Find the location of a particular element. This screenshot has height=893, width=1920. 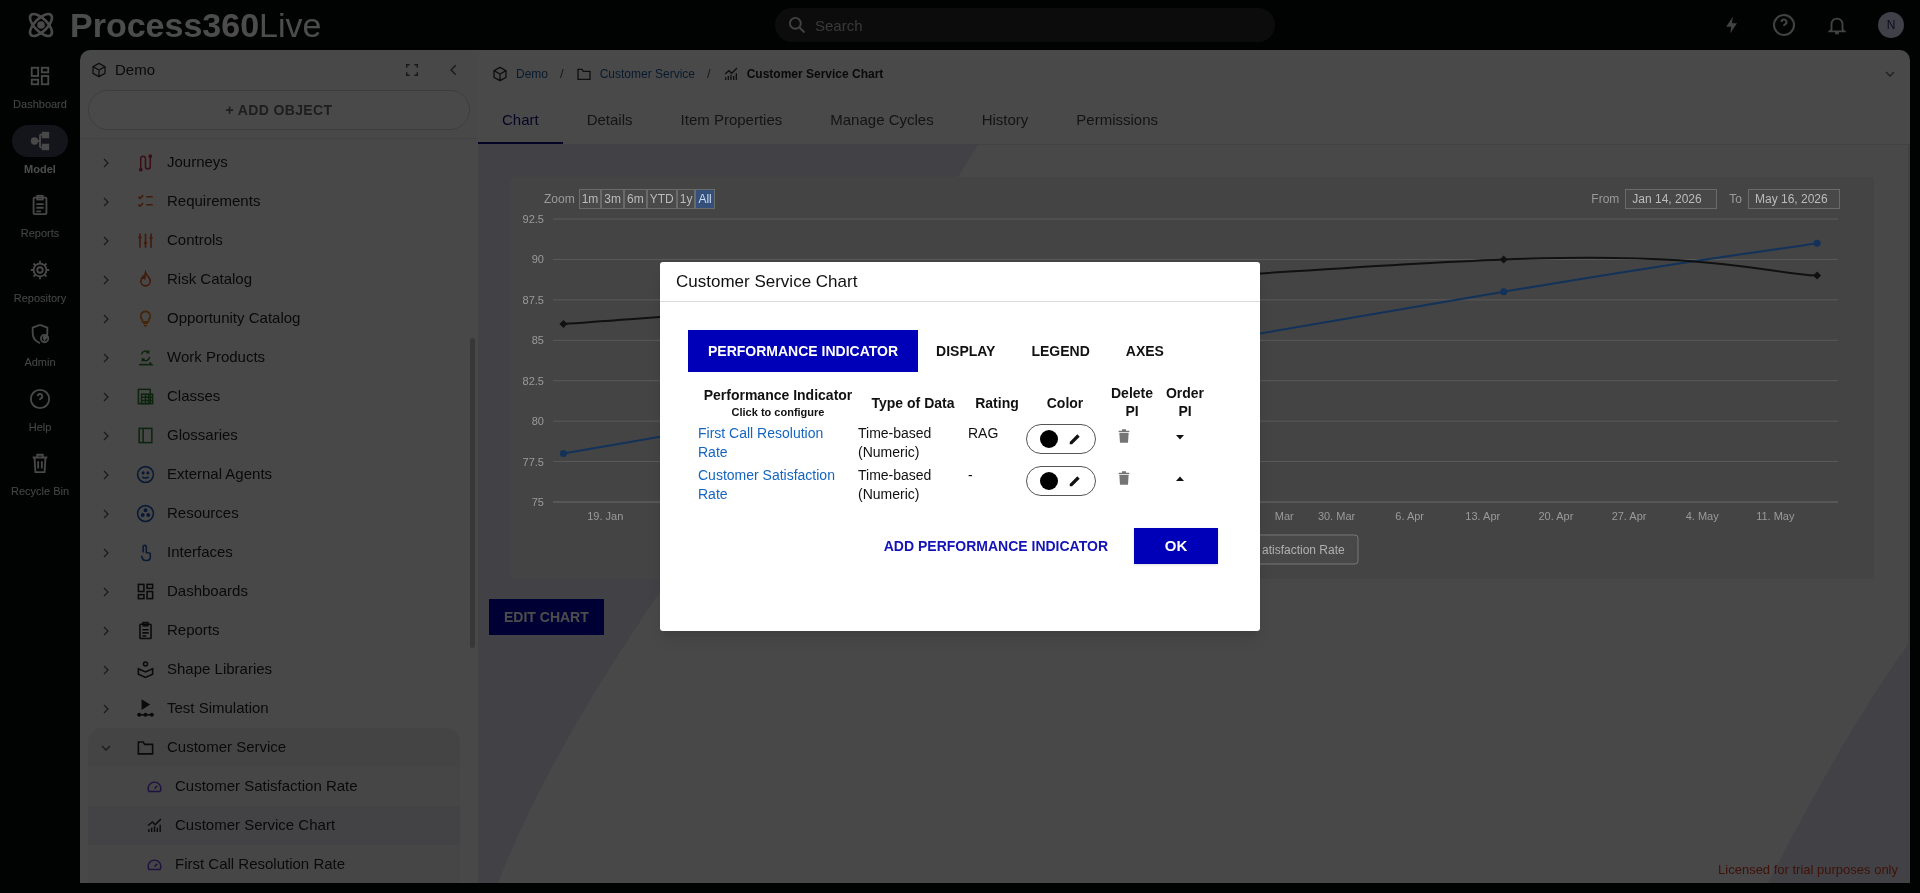

dialog-tab: PERFORMANCE INDICATOR is located at coordinates (803, 351).